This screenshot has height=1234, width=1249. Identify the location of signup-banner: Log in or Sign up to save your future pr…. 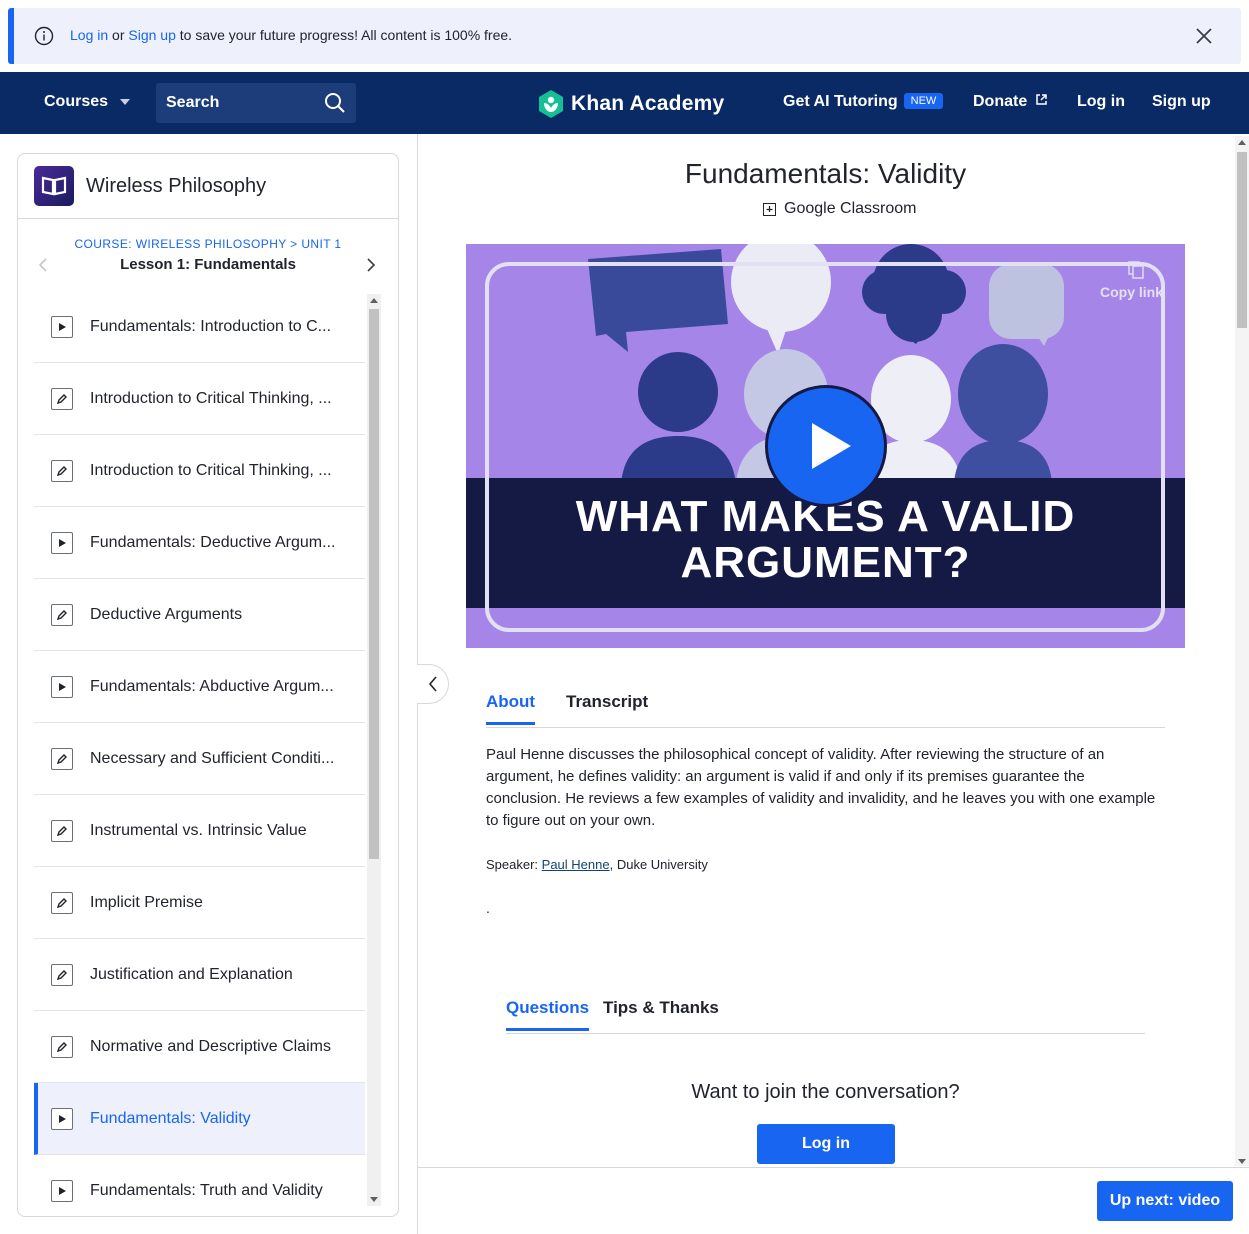
(624, 36).